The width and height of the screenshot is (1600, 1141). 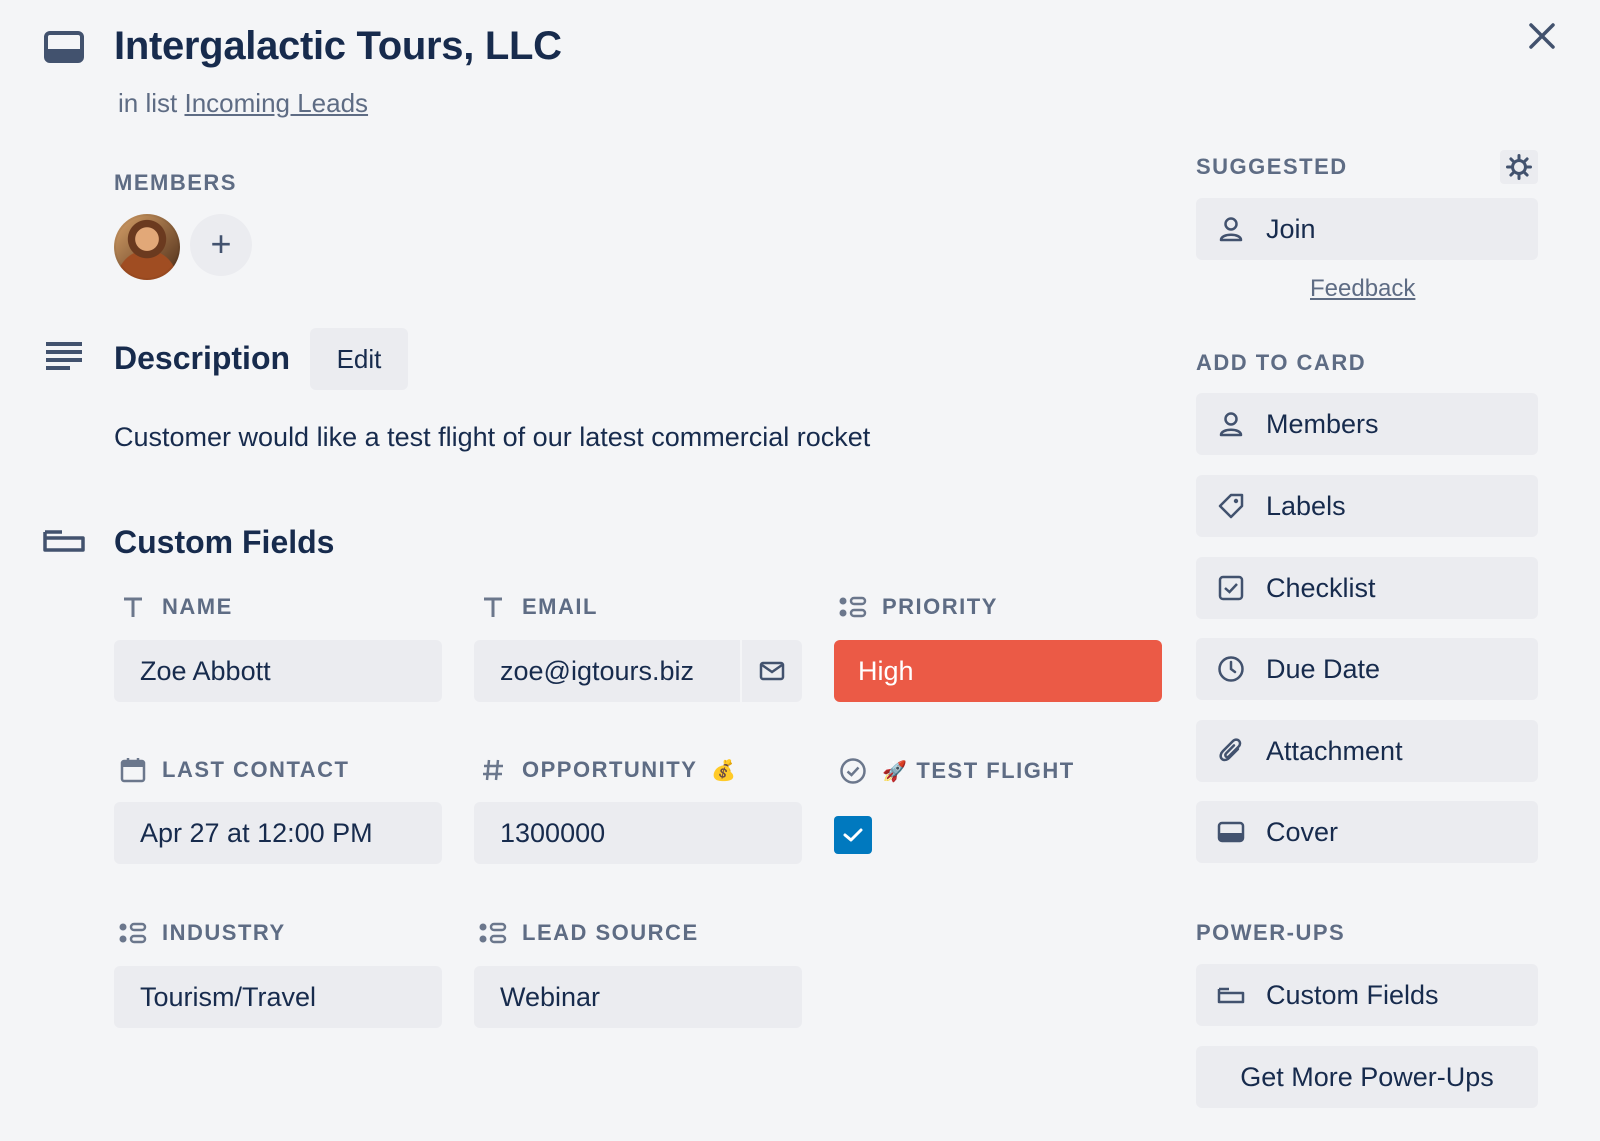 What do you see at coordinates (1321, 587) in the screenshot?
I see `checklist-label: Checklist` at bounding box center [1321, 587].